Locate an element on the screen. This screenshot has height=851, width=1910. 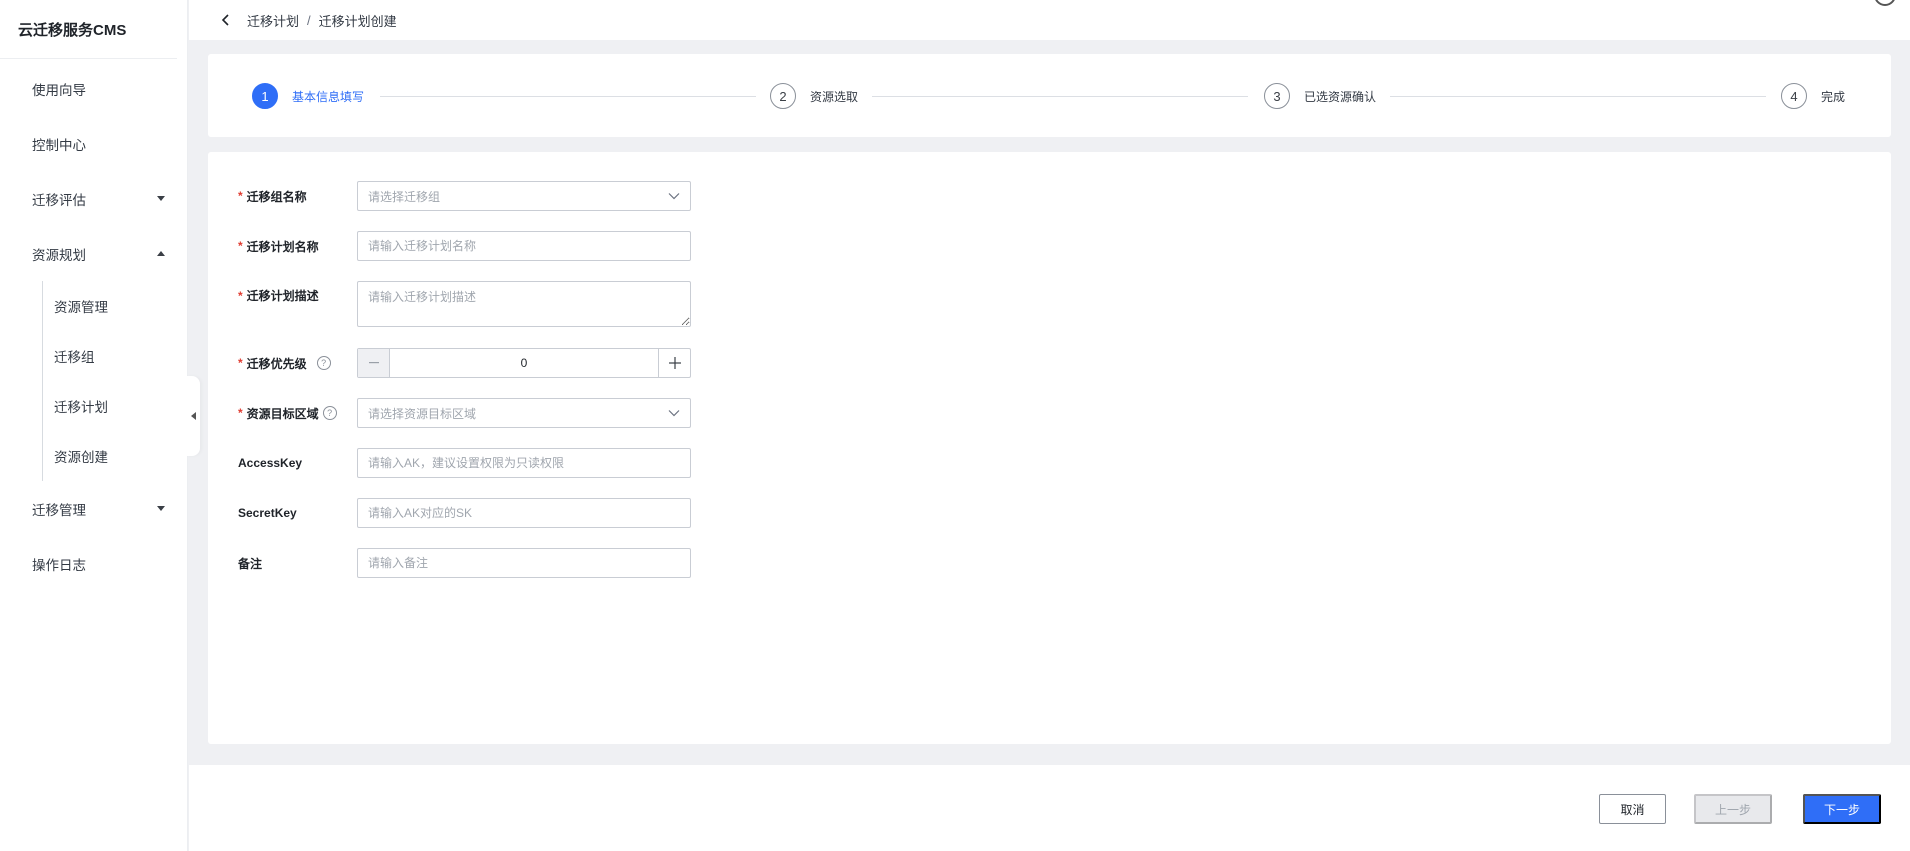
sidebar-subitem-label: 迁移计划 is located at coordinates (81, 407).